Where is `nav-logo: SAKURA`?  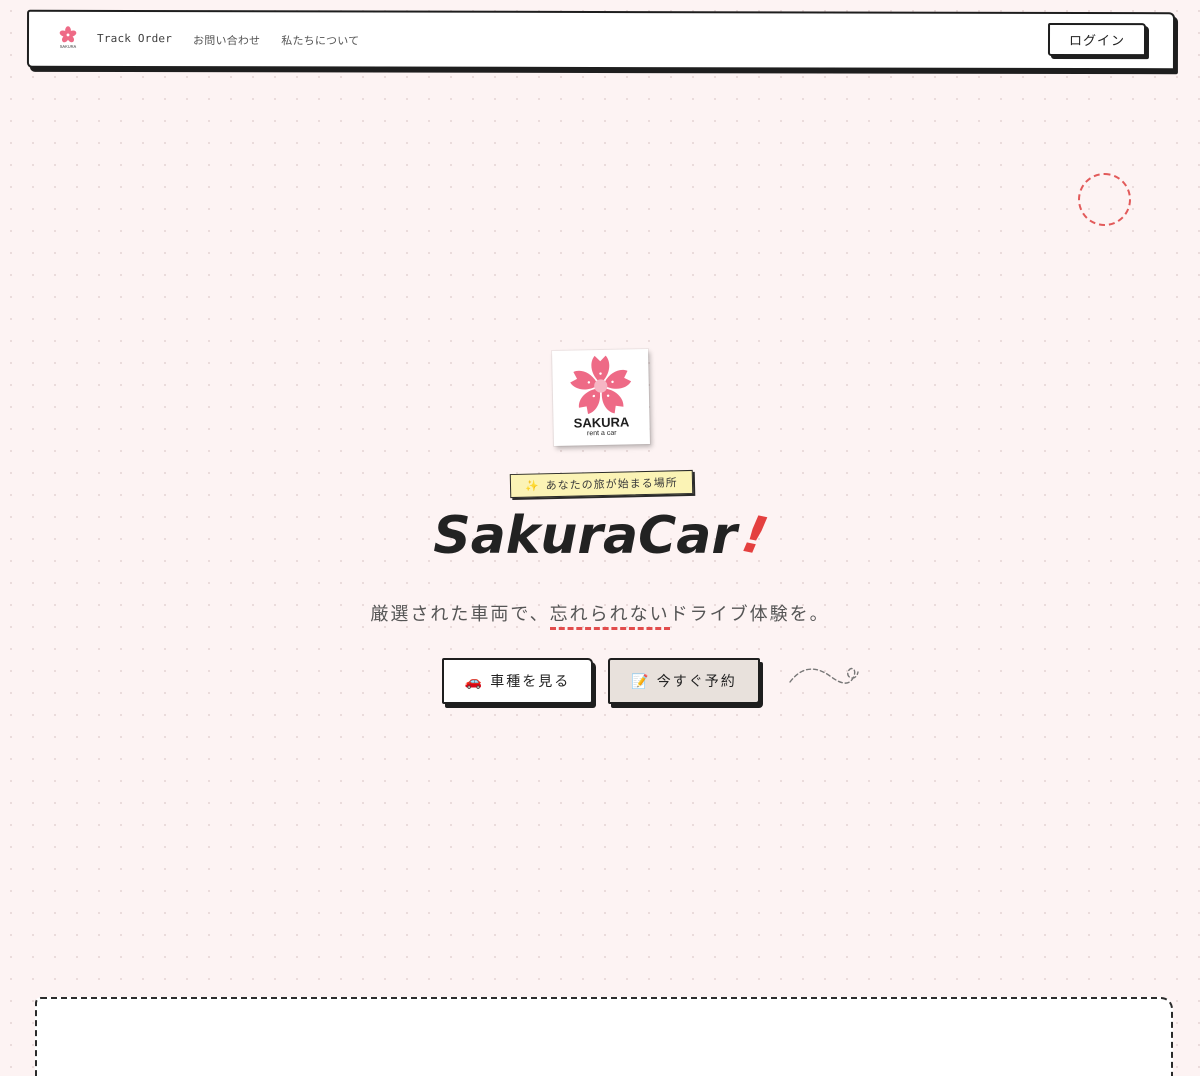 nav-logo: SAKURA is located at coordinates (68, 39).